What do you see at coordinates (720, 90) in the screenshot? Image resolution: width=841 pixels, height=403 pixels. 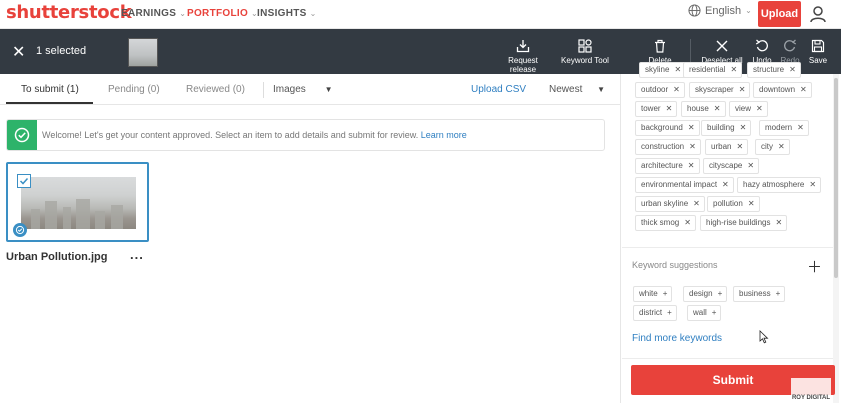 I see `keyword-chip: skyscraper ✕` at bounding box center [720, 90].